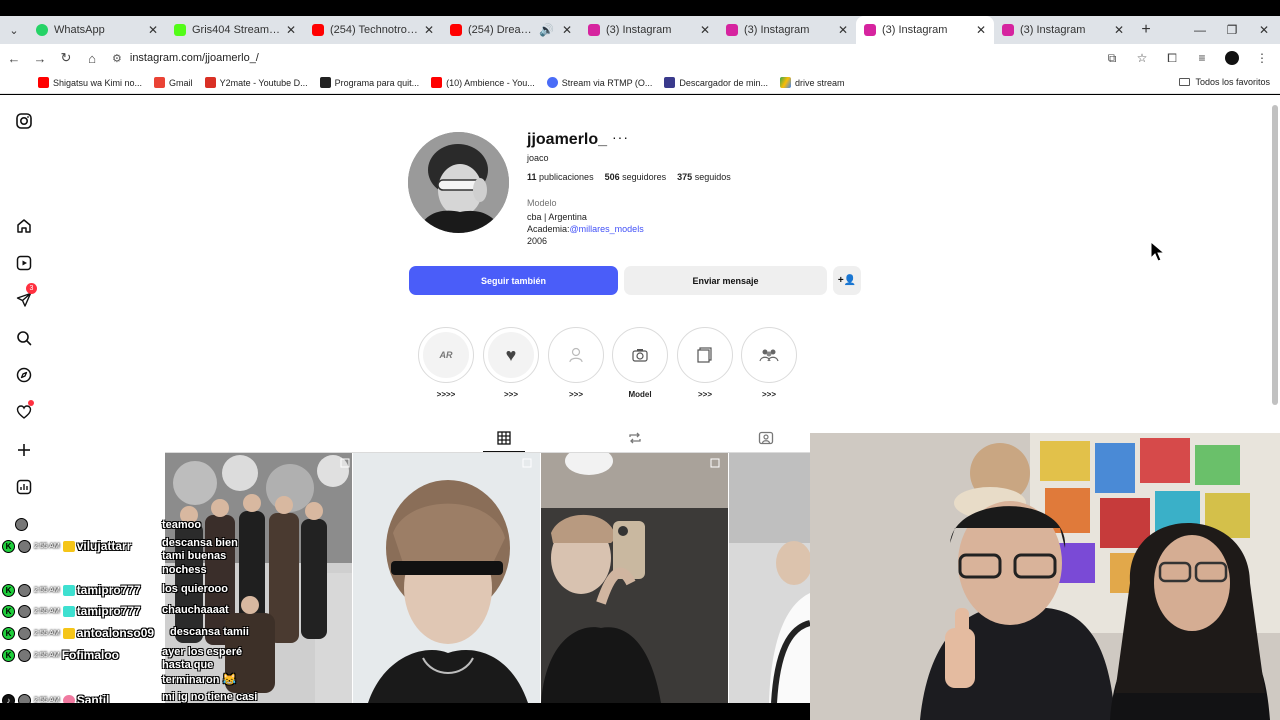 This screenshot has height=720, width=1280. What do you see at coordinates (24, 121) in the screenshot?
I see `instagram-logo-icon` at bounding box center [24, 121].